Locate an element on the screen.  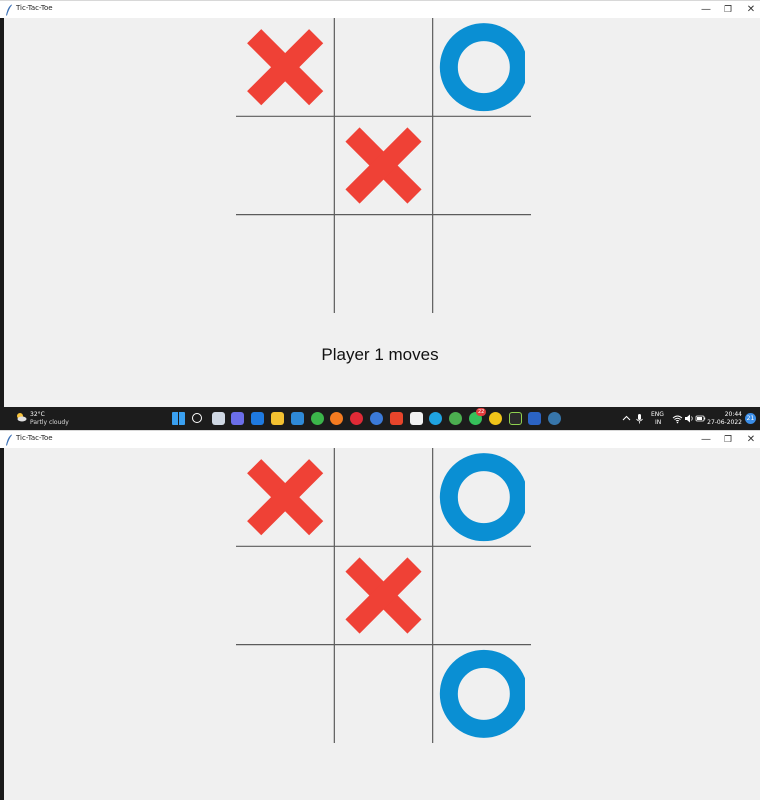
region-indicator: IN is located at coordinates (658, 422).